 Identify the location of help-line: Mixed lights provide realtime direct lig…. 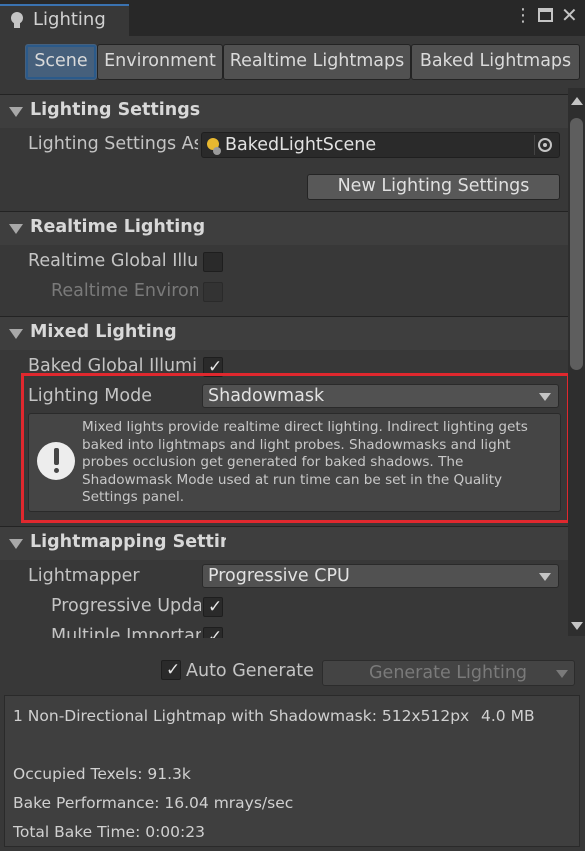
(305, 427).